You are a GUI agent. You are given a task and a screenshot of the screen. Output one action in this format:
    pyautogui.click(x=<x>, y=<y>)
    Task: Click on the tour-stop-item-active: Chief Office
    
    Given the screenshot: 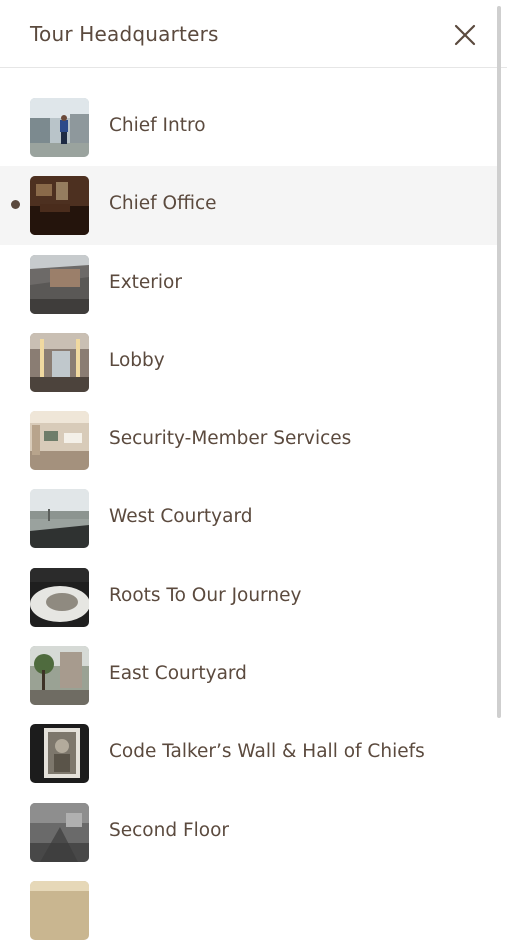 What is the action you would take?
    pyautogui.click(x=248, y=205)
    